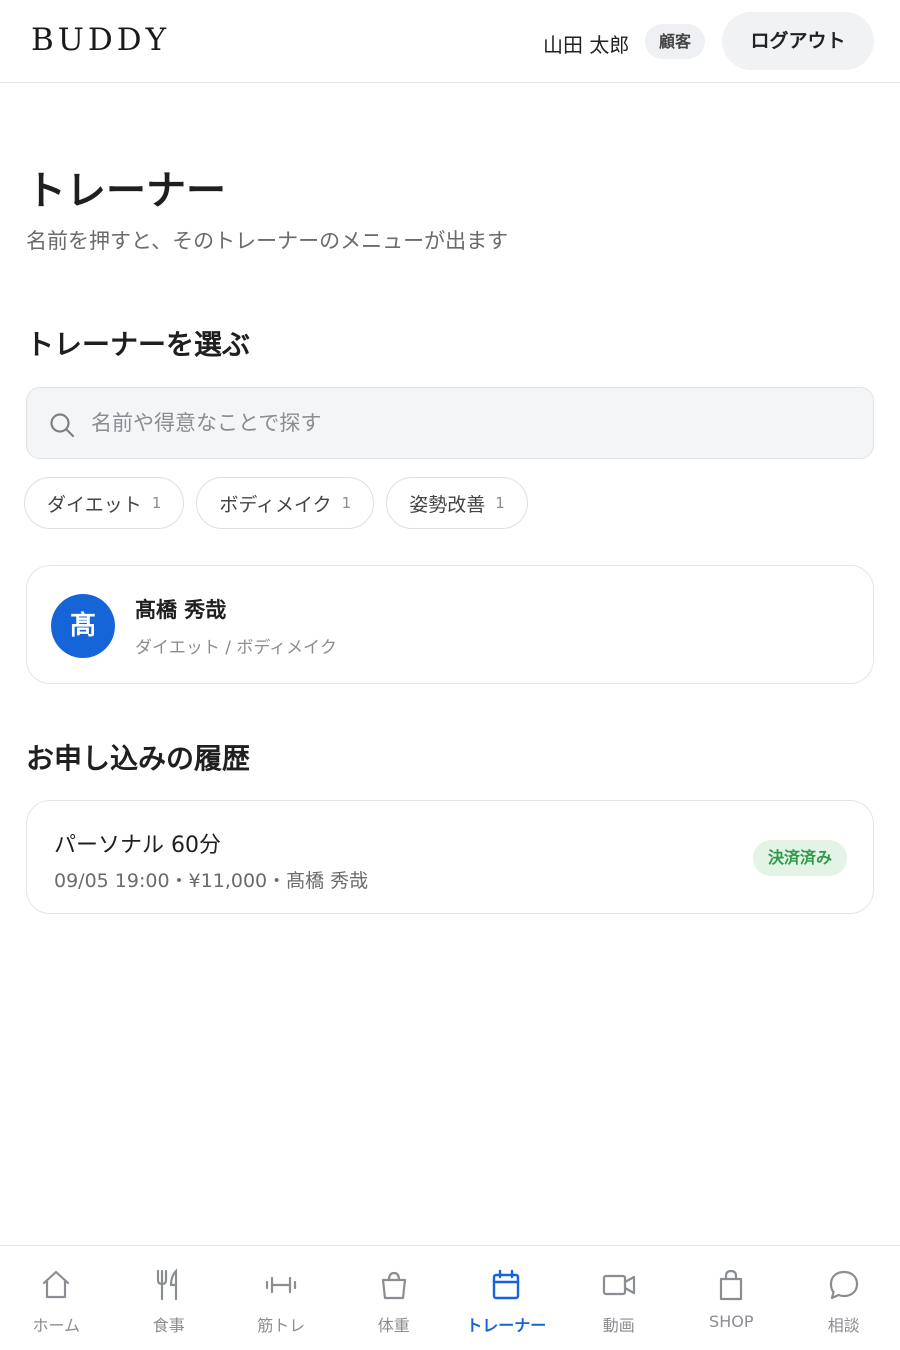 The height and width of the screenshot is (1350, 900). Describe the element at coordinates (619, 1298) in the screenshot. I see `nav-item-video: 動画` at that location.